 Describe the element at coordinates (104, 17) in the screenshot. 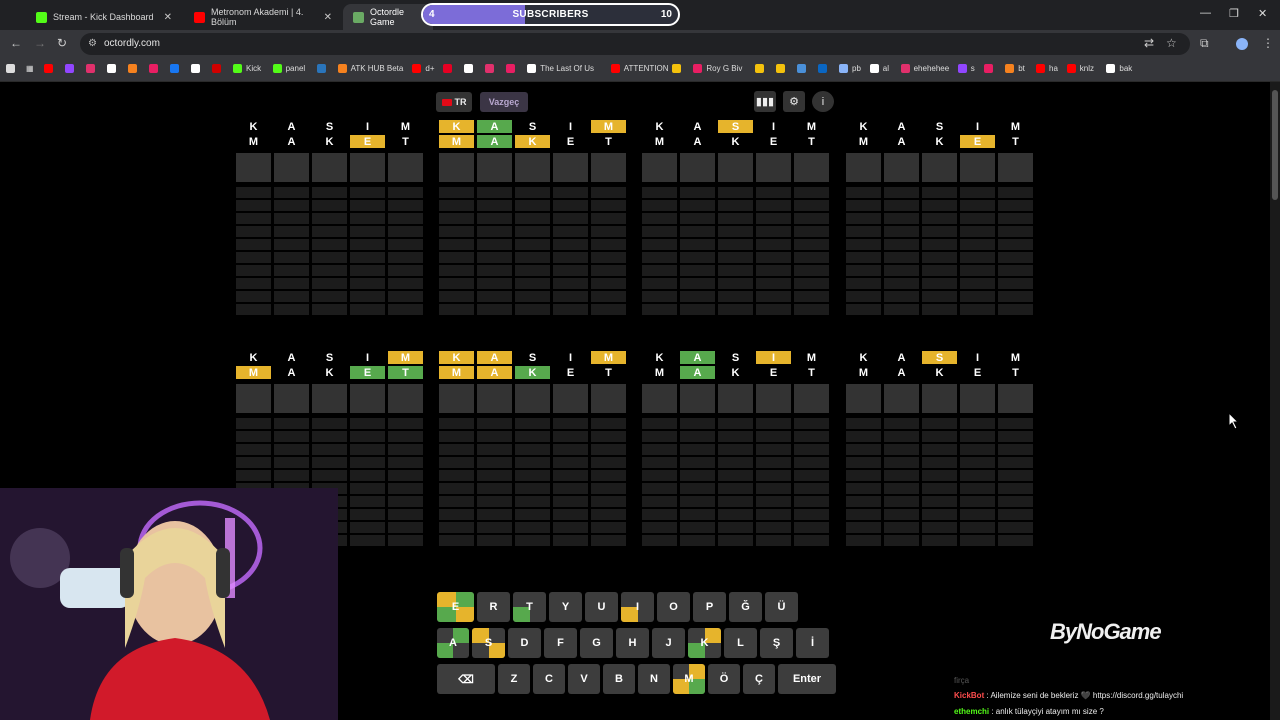

I see `tab-kick-dashboard: Stream - Kick Dashboard ✕` at that location.